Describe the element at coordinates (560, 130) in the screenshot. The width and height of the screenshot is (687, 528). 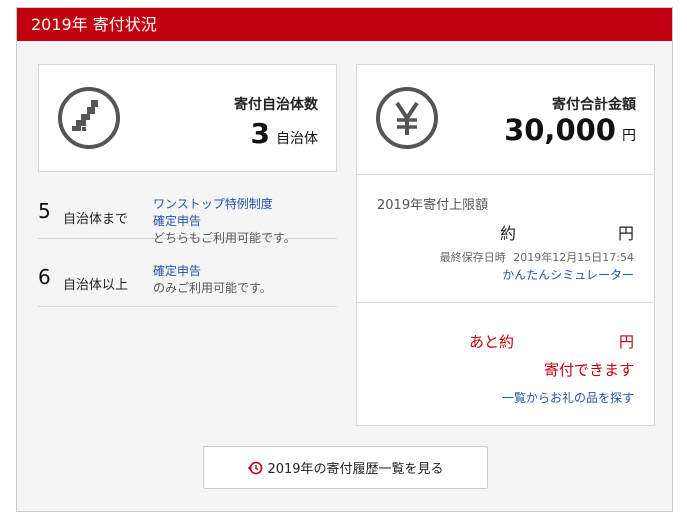
I see `total-amount-number: 30,000` at that location.